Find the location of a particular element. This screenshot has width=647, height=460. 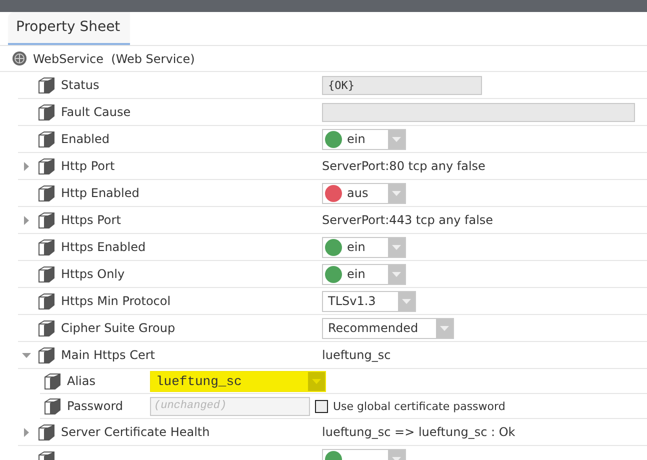

property-value: ServerPort:443 tcp any false is located at coordinates (408, 220).